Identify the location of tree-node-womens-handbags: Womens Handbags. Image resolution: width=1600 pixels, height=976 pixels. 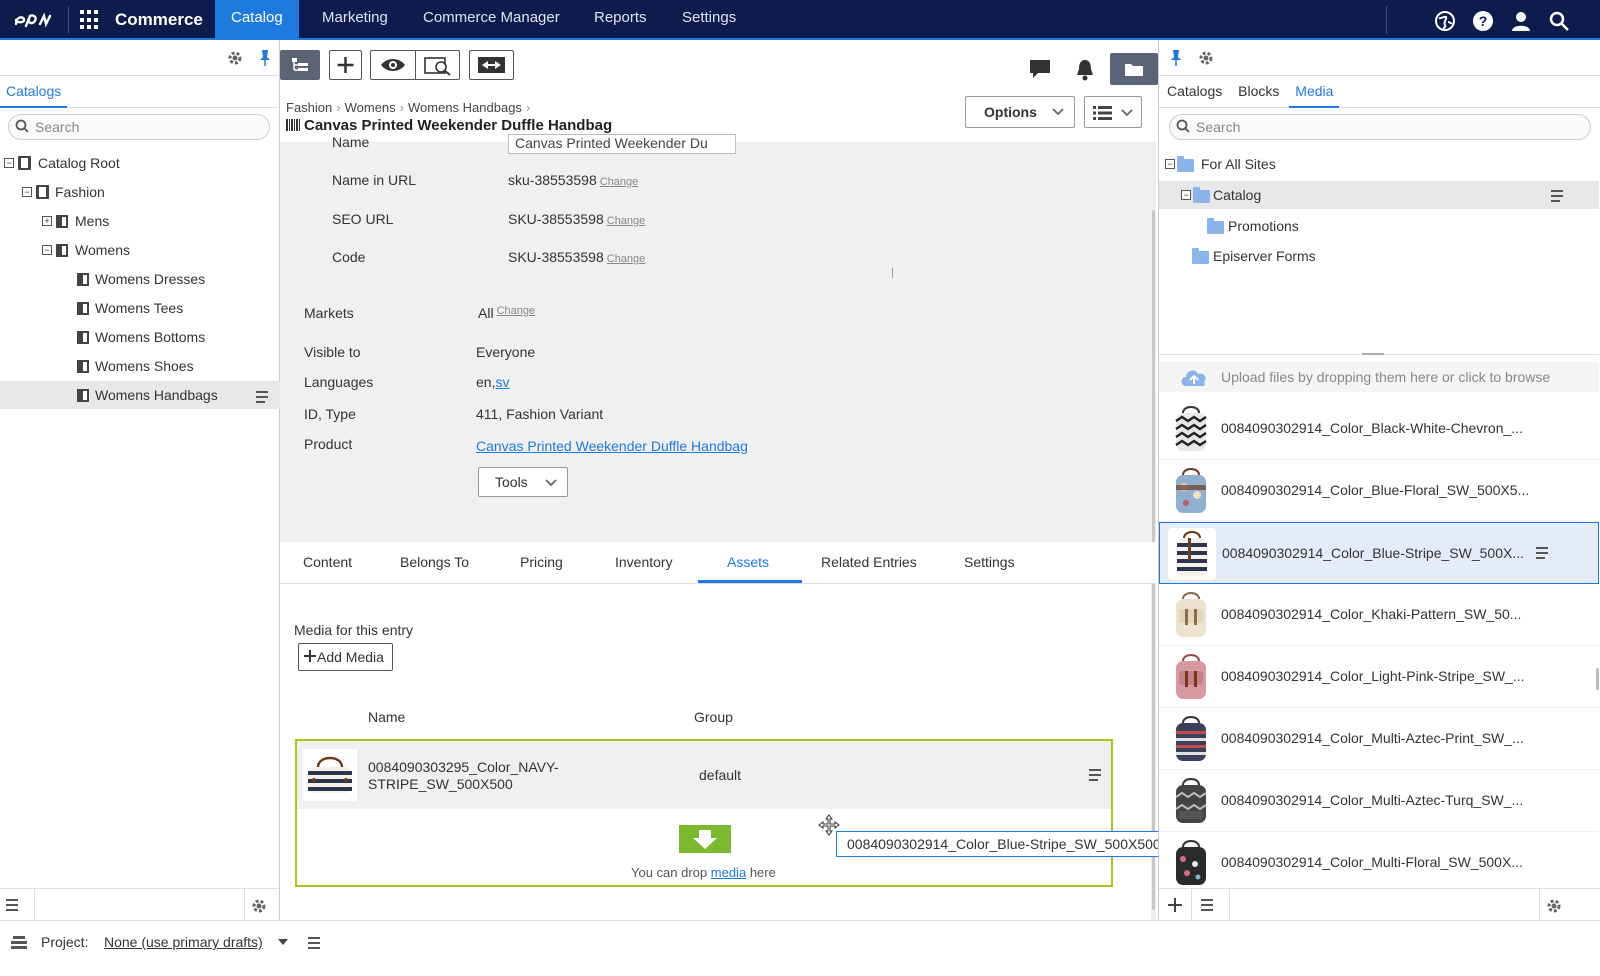
(140, 395).